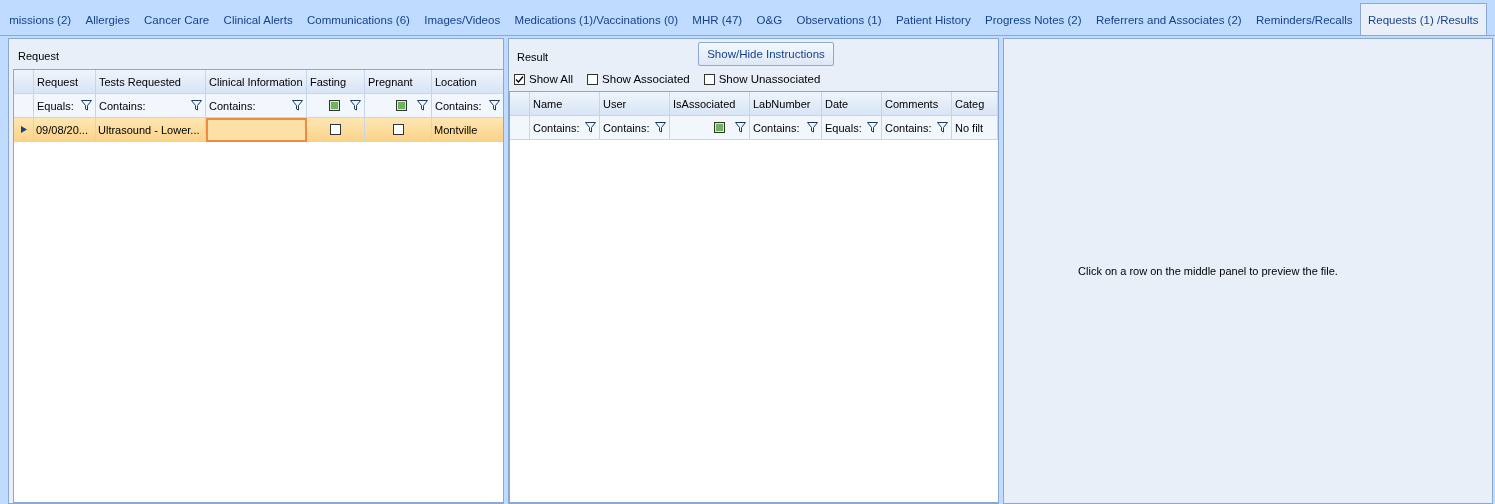 This screenshot has width=1495, height=504. What do you see at coordinates (565, 104) in the screenshot?
I see `column-header: Name` at bounding box center [565, 104].